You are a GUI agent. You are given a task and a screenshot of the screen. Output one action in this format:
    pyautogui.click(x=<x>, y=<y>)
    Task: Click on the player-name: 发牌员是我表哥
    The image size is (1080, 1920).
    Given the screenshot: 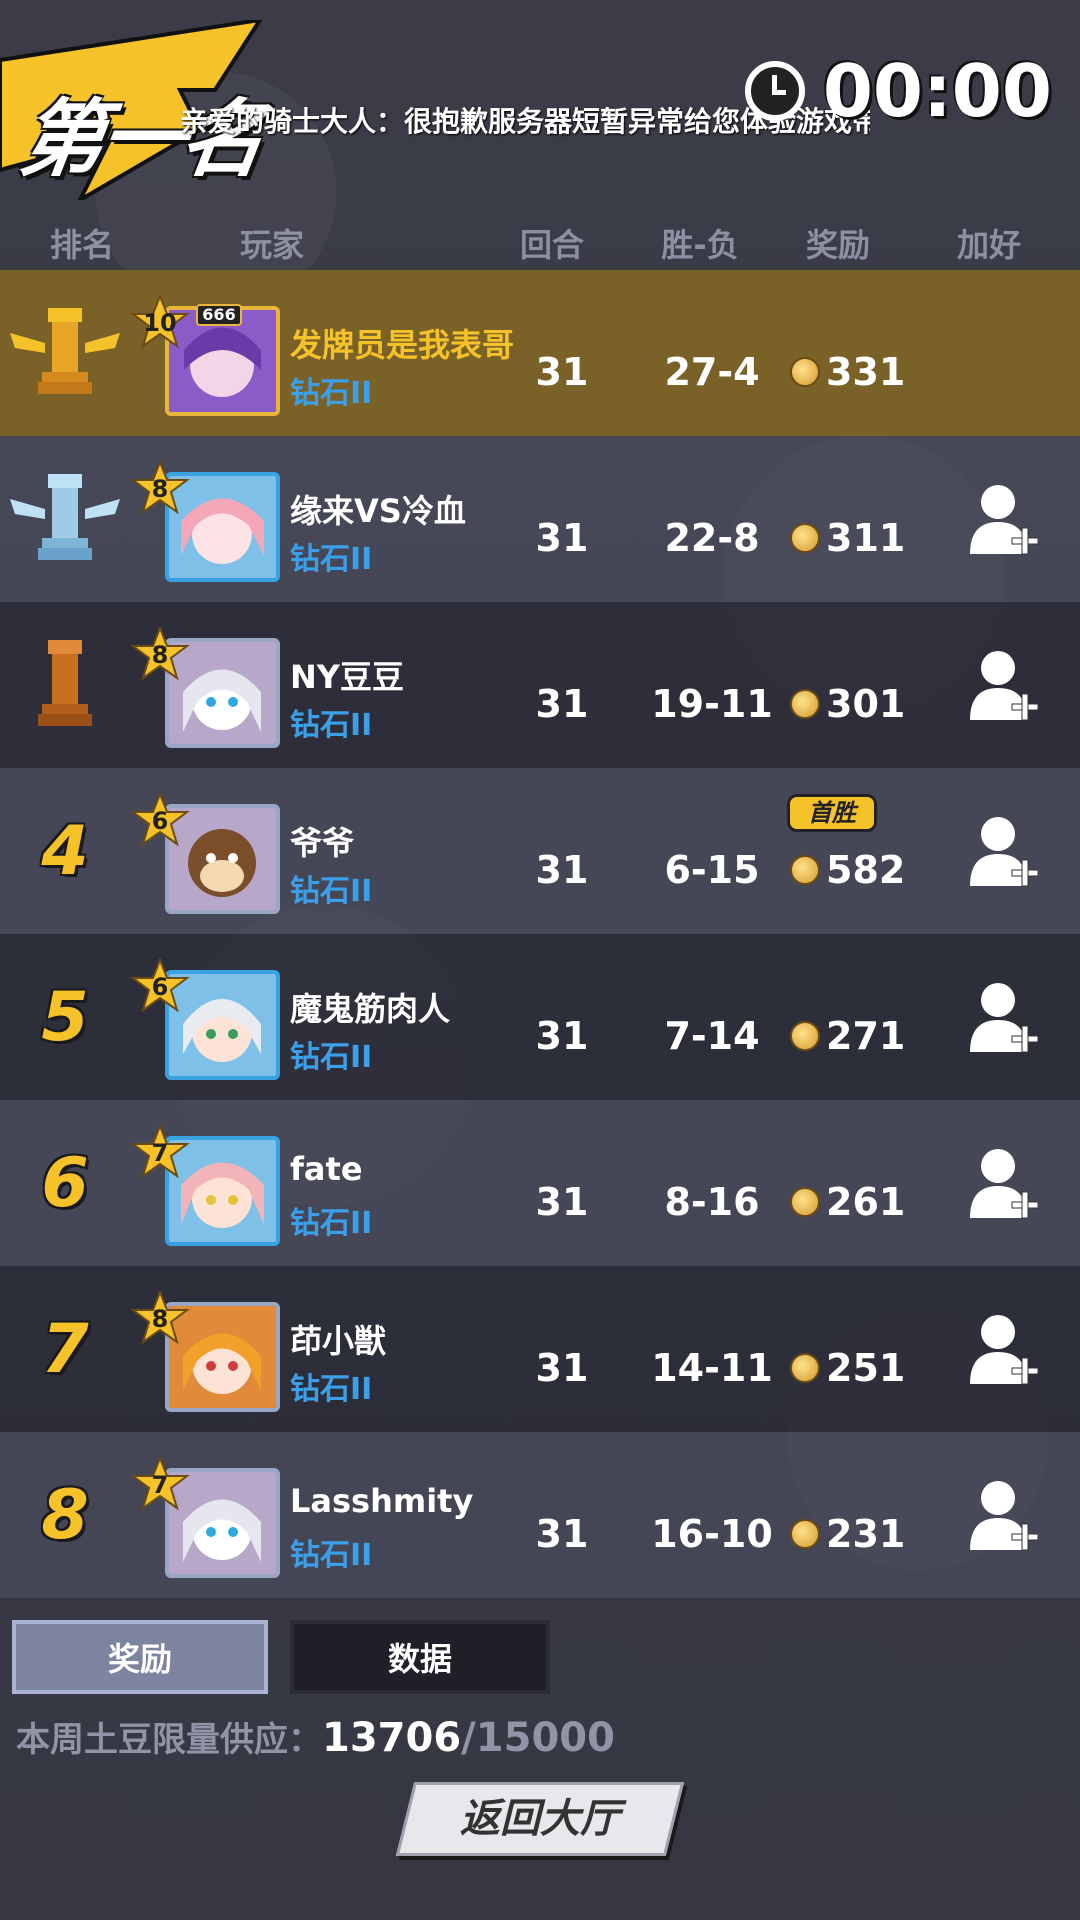 What is the action you would take?
    pyautogui.click(x=402, y=343)
    